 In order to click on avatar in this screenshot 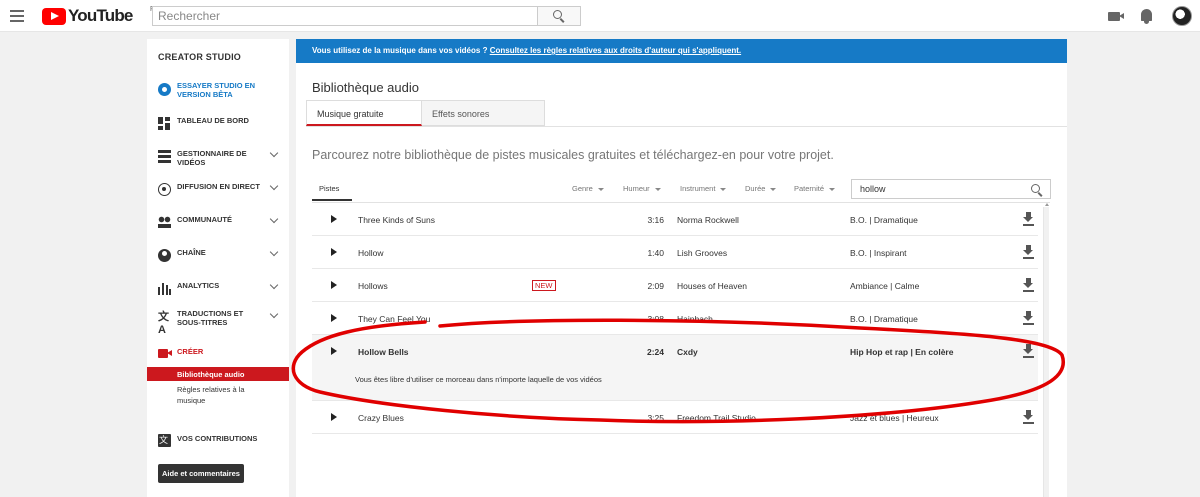, I will do `click(1182, 16)`.